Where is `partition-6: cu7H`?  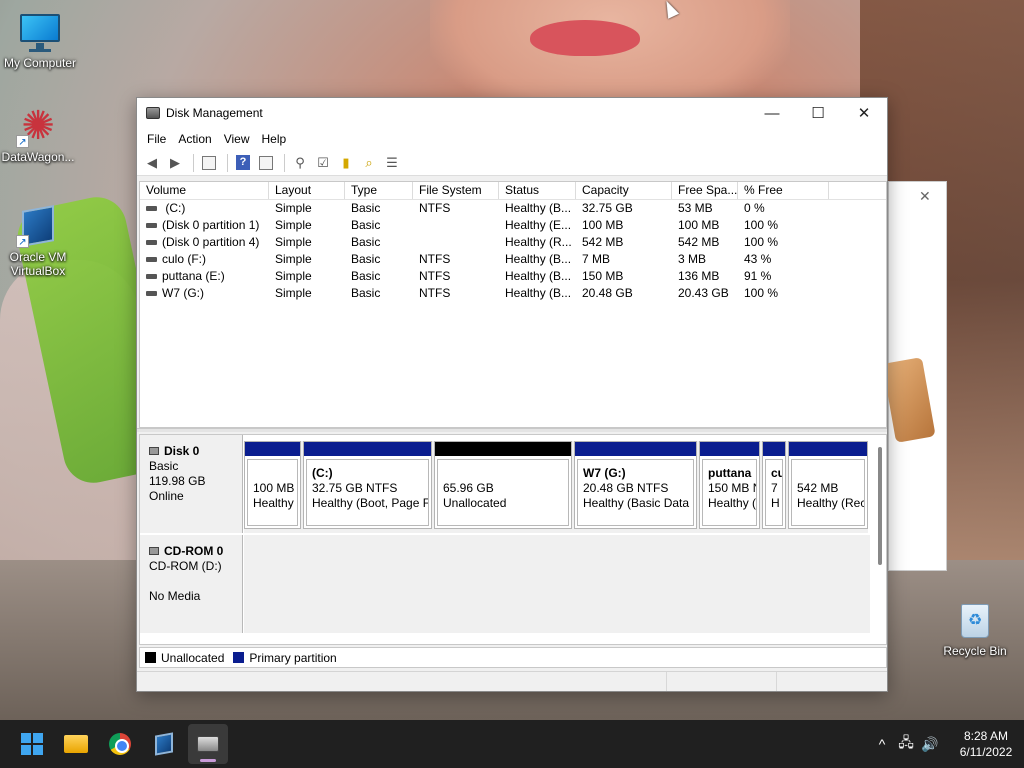 partition-6: cu7H is located at coordinates (774, 485).